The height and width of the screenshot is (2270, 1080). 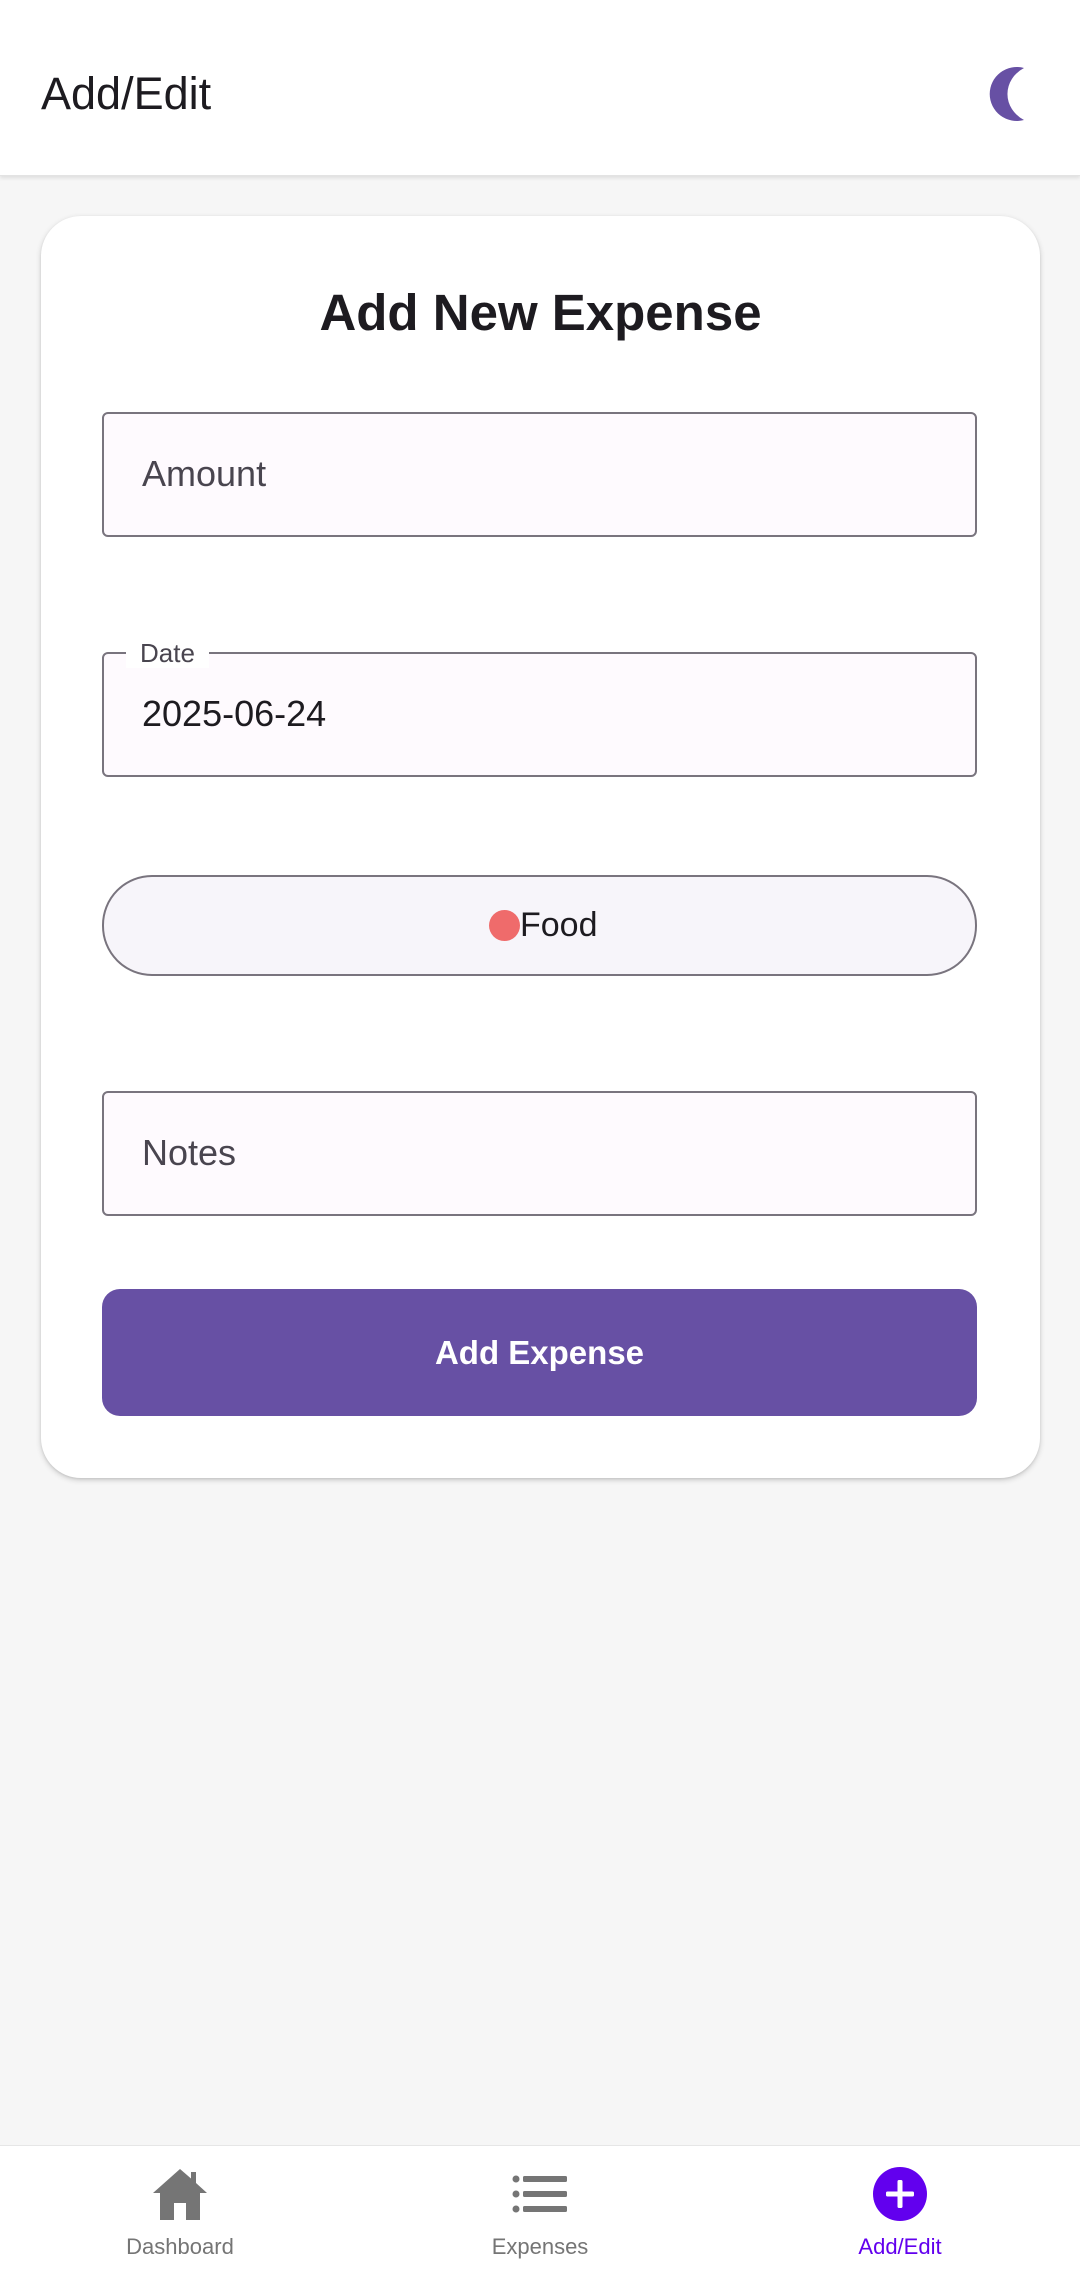 I want to click on nav-label-add-edit: Add/Edit, so click(x=900, y=2246).